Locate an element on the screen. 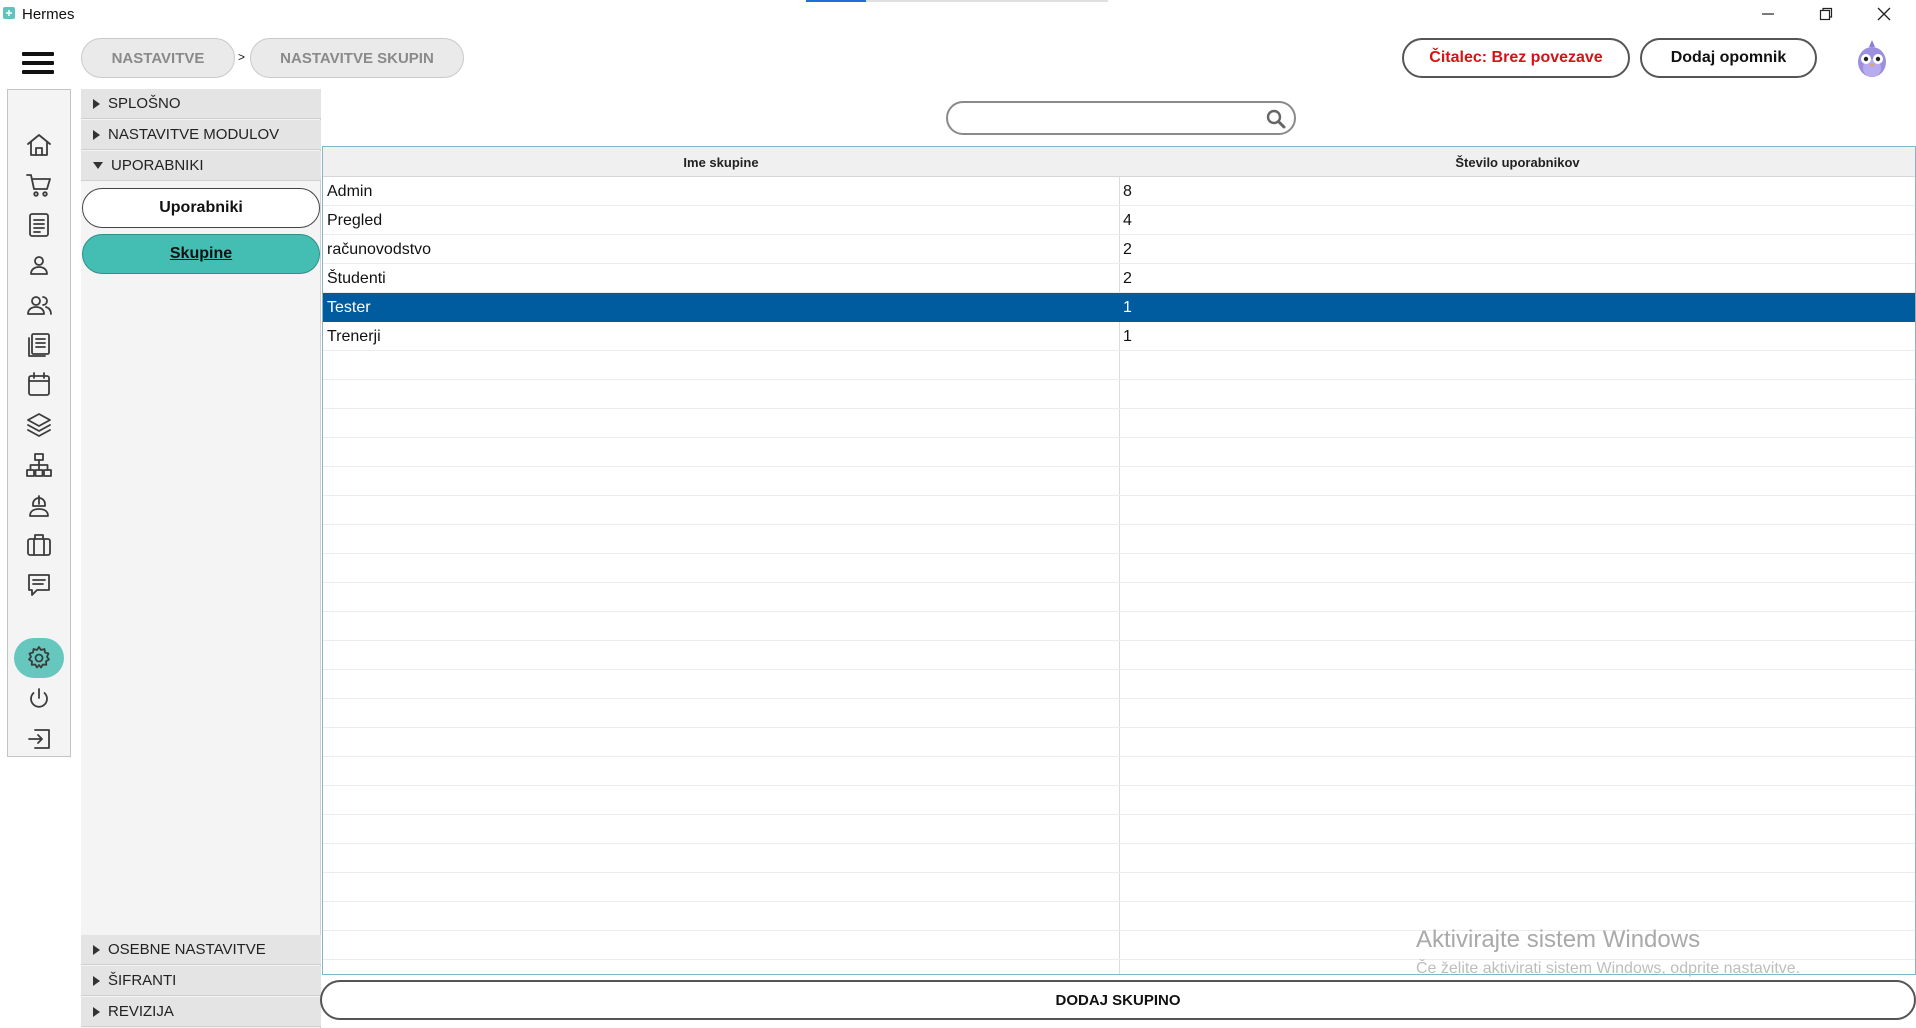  calendar-icon is located at coordinates (39, 384).